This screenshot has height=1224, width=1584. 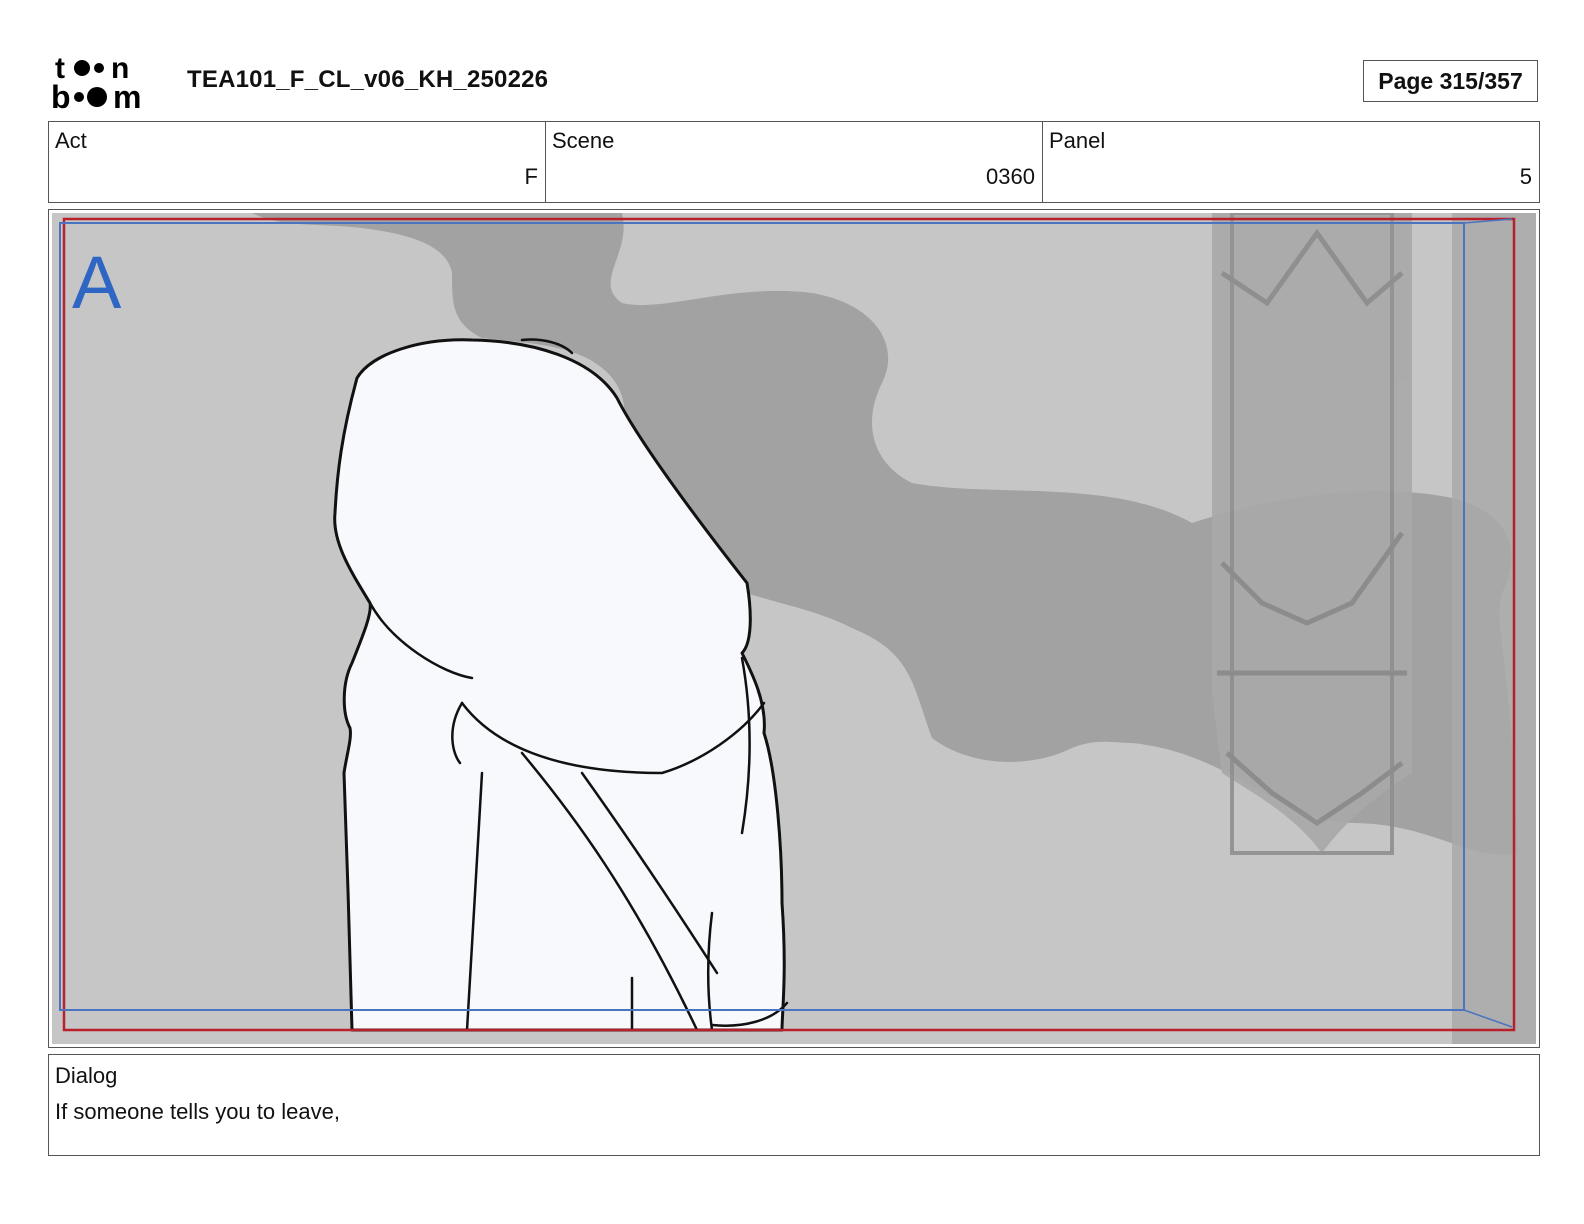 What do you see at coordinates (71, 140) in the screenshot?
I see `act-label: Act` at bounding box center [71, 140].